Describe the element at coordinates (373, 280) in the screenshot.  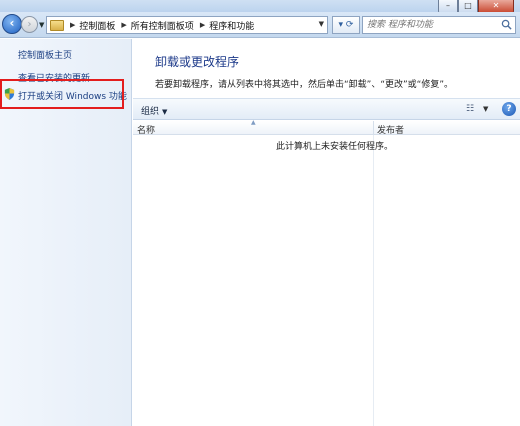
I see `column-separator-line` at that location.